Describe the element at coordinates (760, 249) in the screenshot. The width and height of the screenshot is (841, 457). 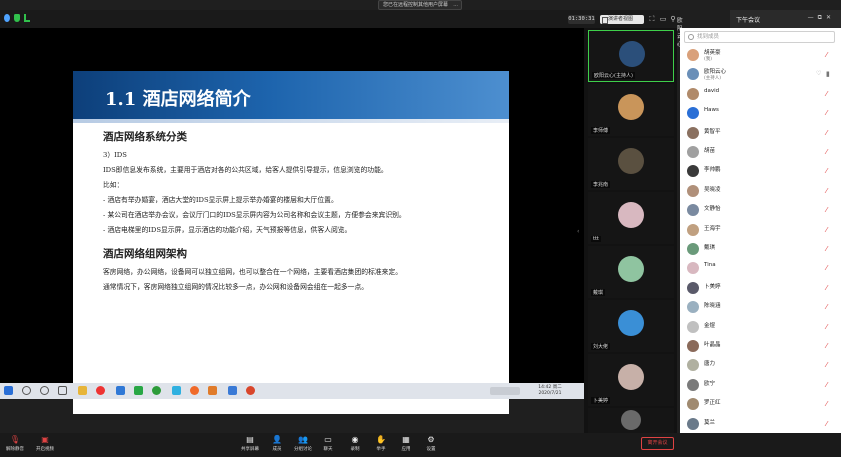
I see `participant-row: 戴琪 ⁄` at that location.